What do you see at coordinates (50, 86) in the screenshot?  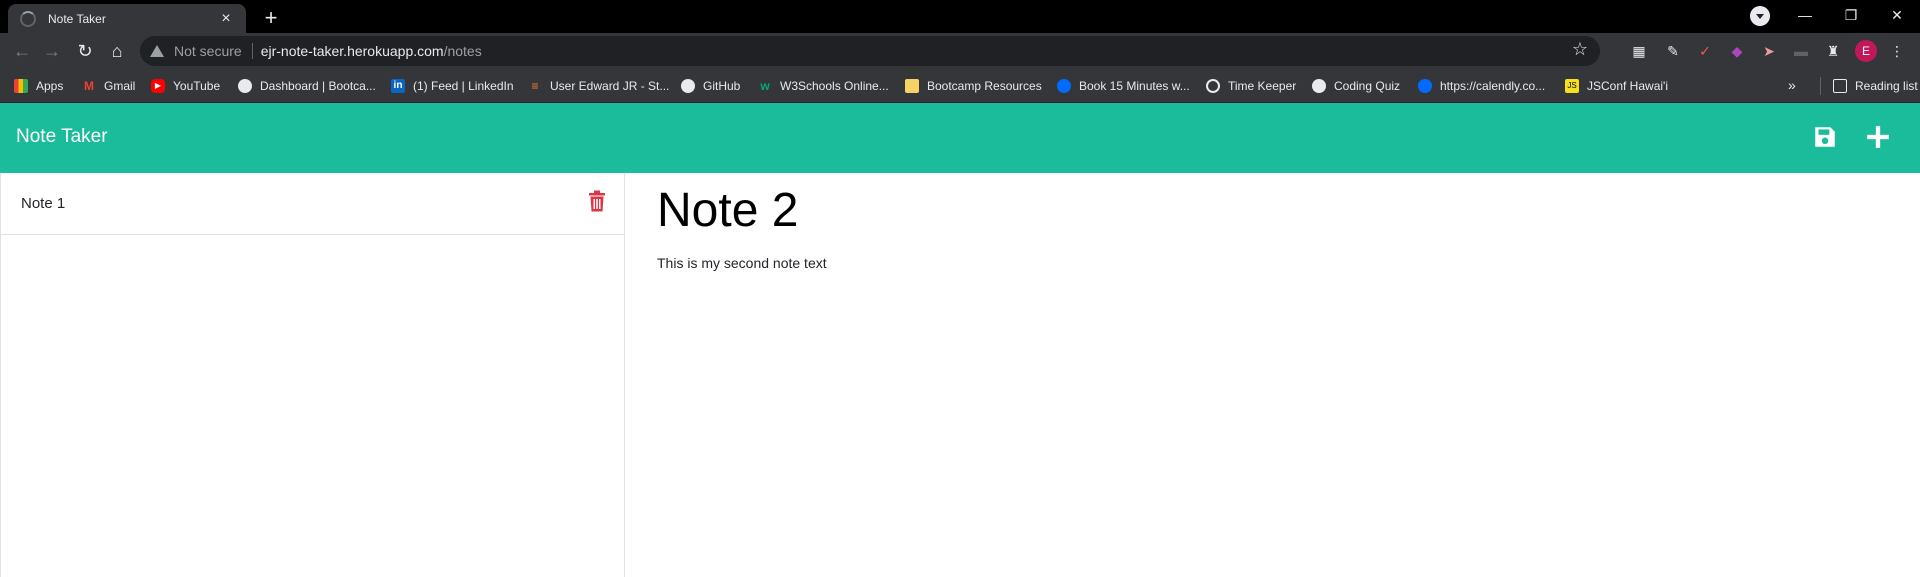 I see `bookmark-label: Apps` at bounding box center [50, 86].